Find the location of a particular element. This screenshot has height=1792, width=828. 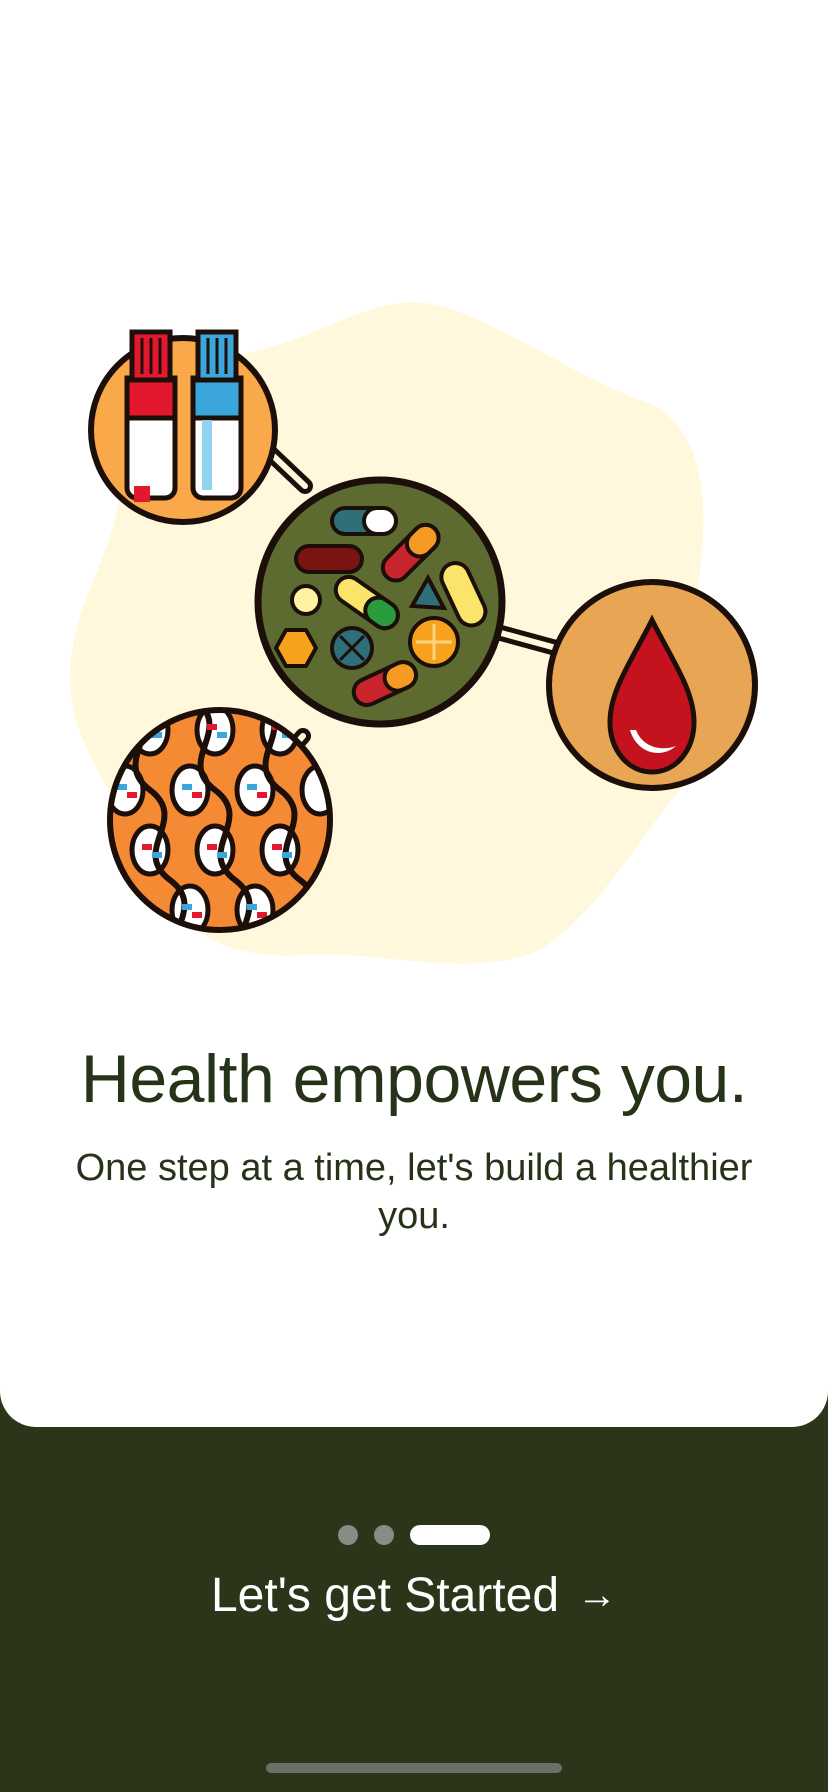

arrow-right-icon: → is located at coordinates (597, 1595).